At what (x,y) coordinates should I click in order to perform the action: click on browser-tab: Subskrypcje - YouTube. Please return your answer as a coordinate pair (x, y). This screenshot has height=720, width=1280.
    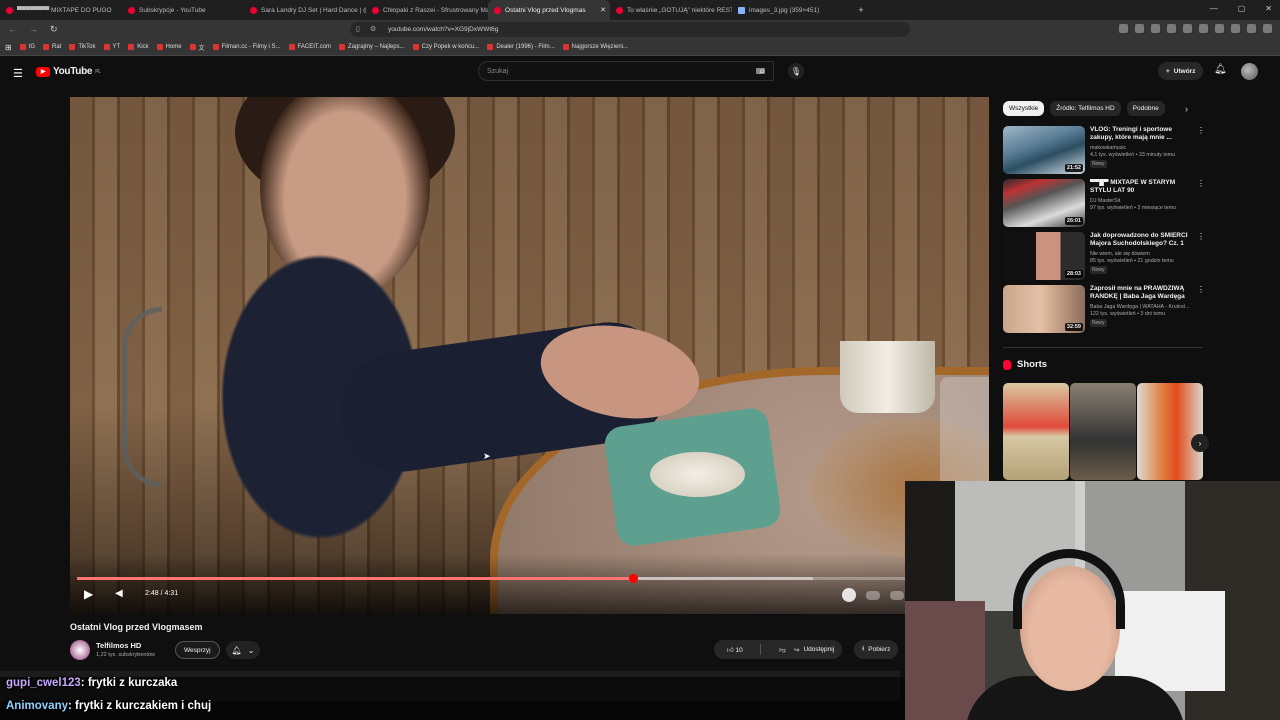
    Looking at the image, I should click on (183, 10).